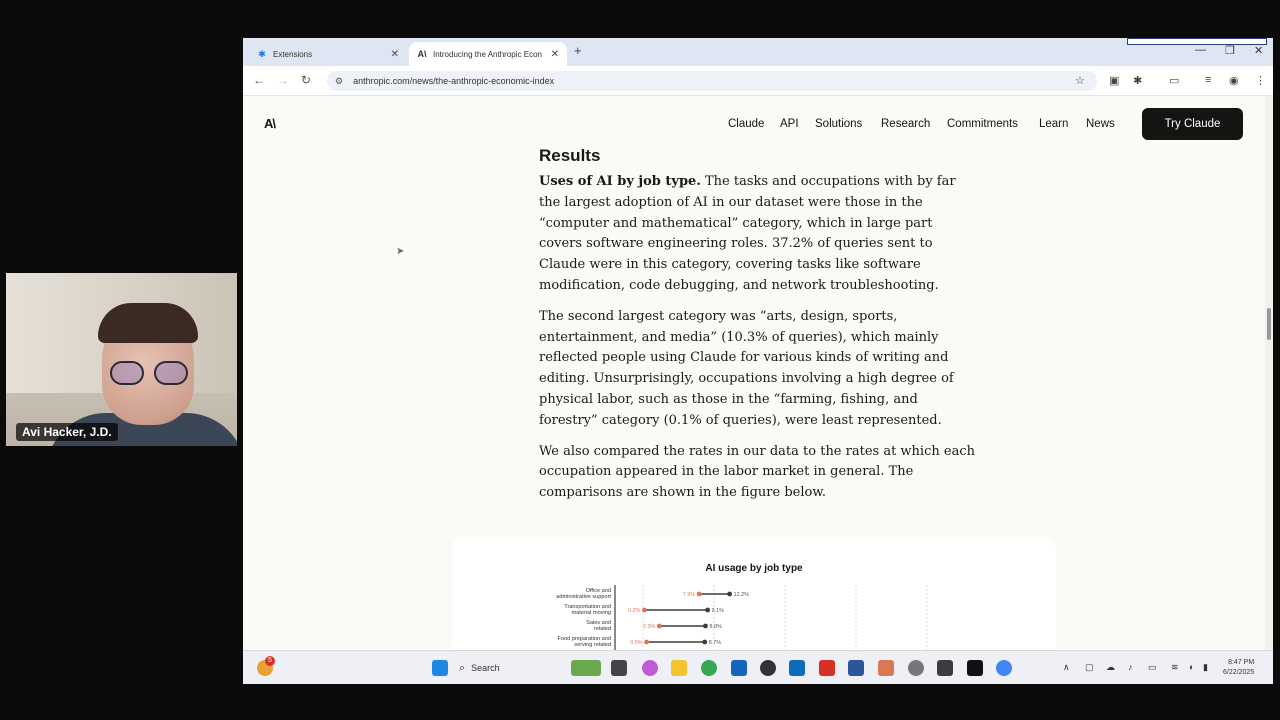 Image resolution: width=1280 pixels, height=720 pixels. Describe the element at coordinates (1004, 668) in the screenshot. I see `chrome-profile-icon` at that location.